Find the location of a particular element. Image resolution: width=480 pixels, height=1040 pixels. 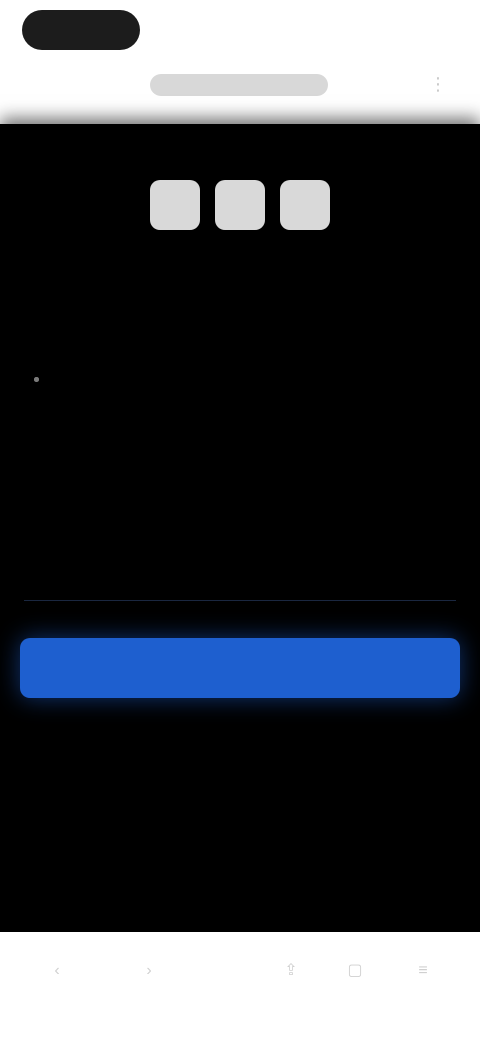

share-icon: ⇪ is located at coordinates (291, 971).